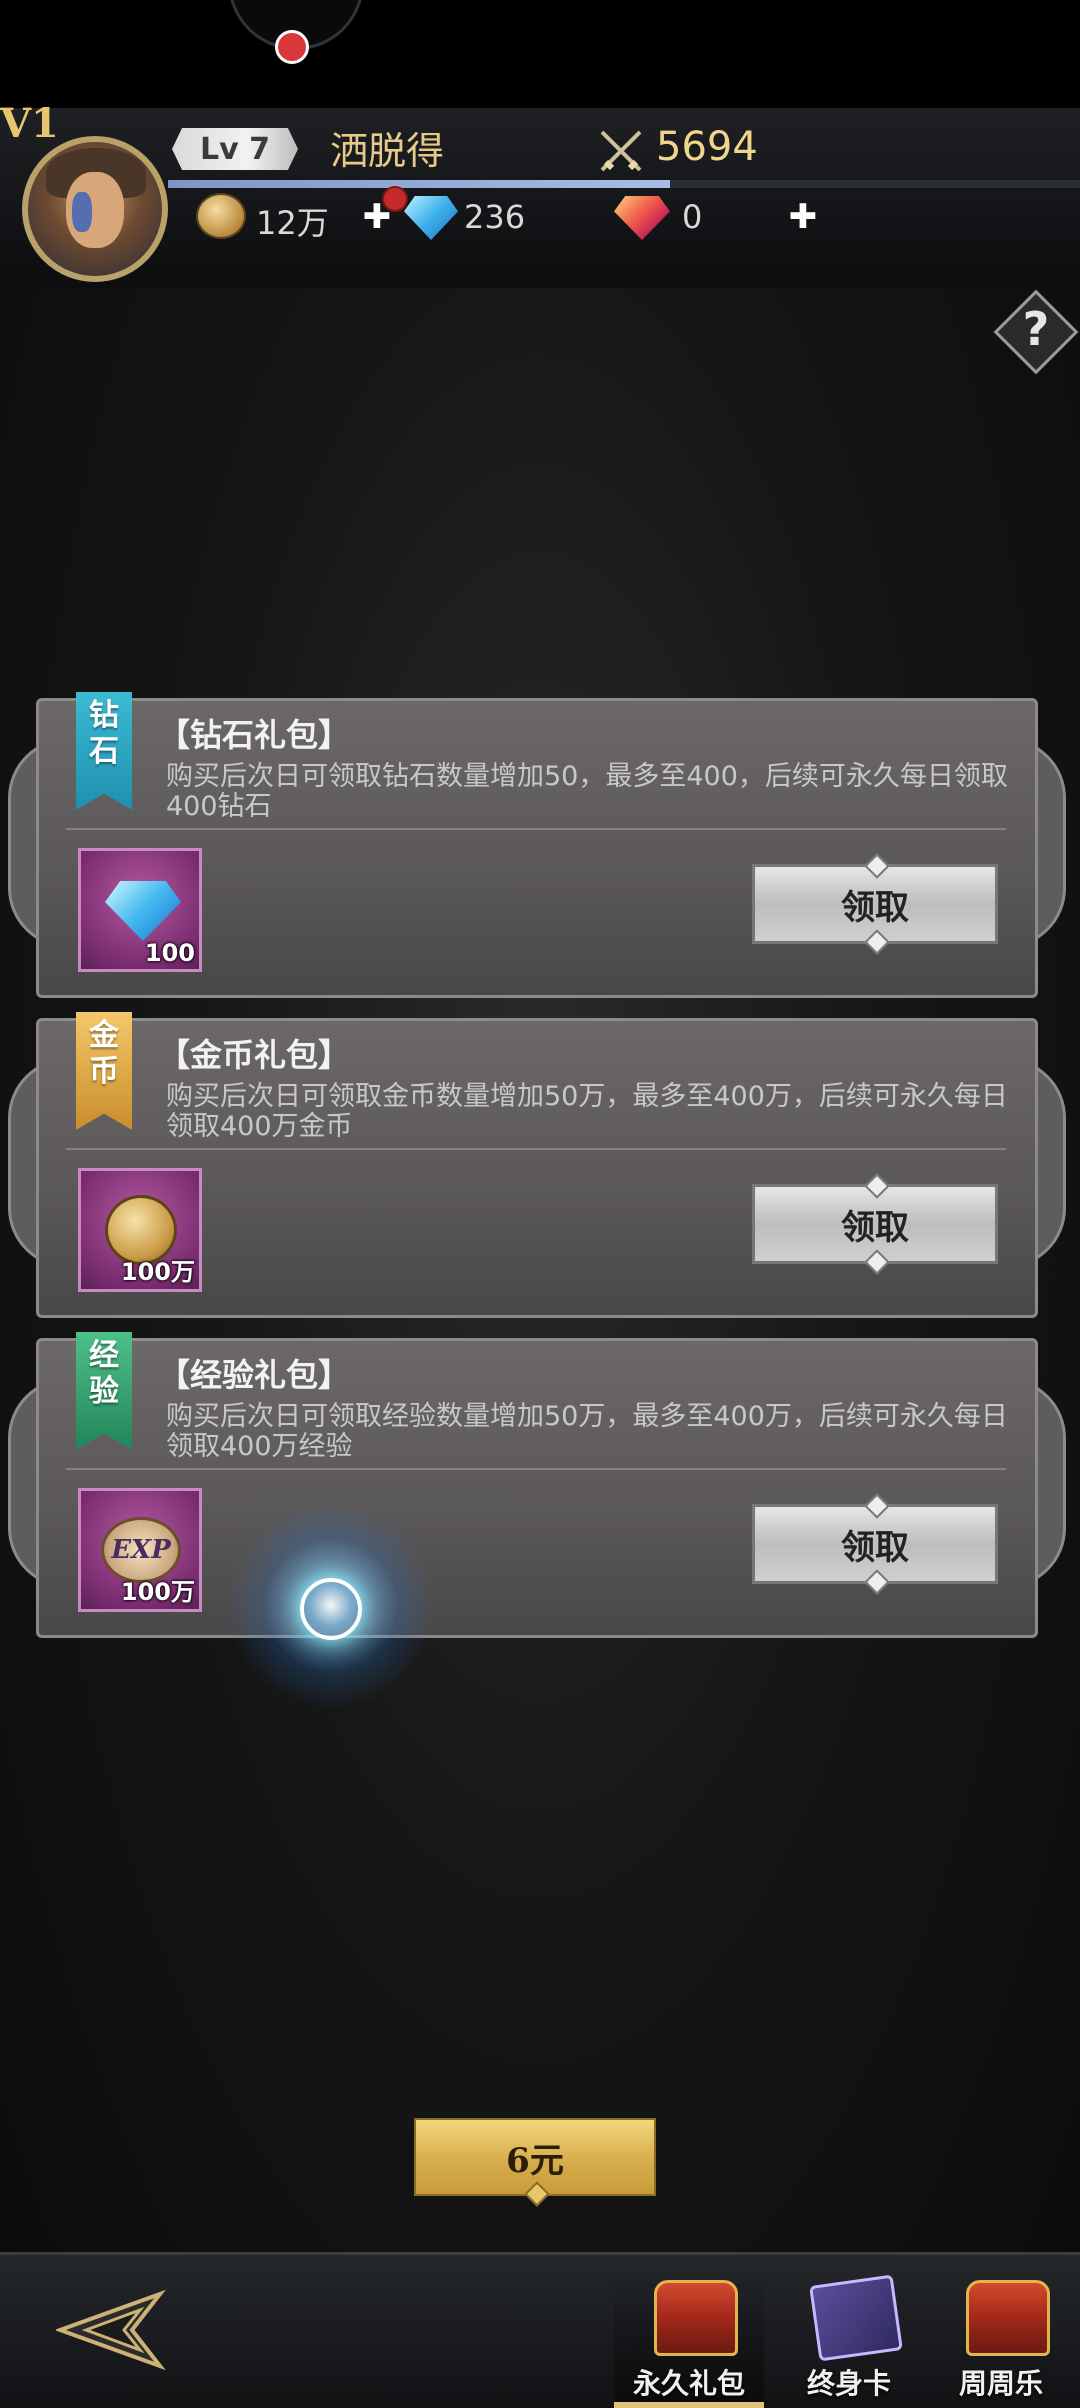 Image resolution: width=1080 pixels, height=2408 pixels. I want to click on pack-ribbon: 金币, so click(104, 1071).